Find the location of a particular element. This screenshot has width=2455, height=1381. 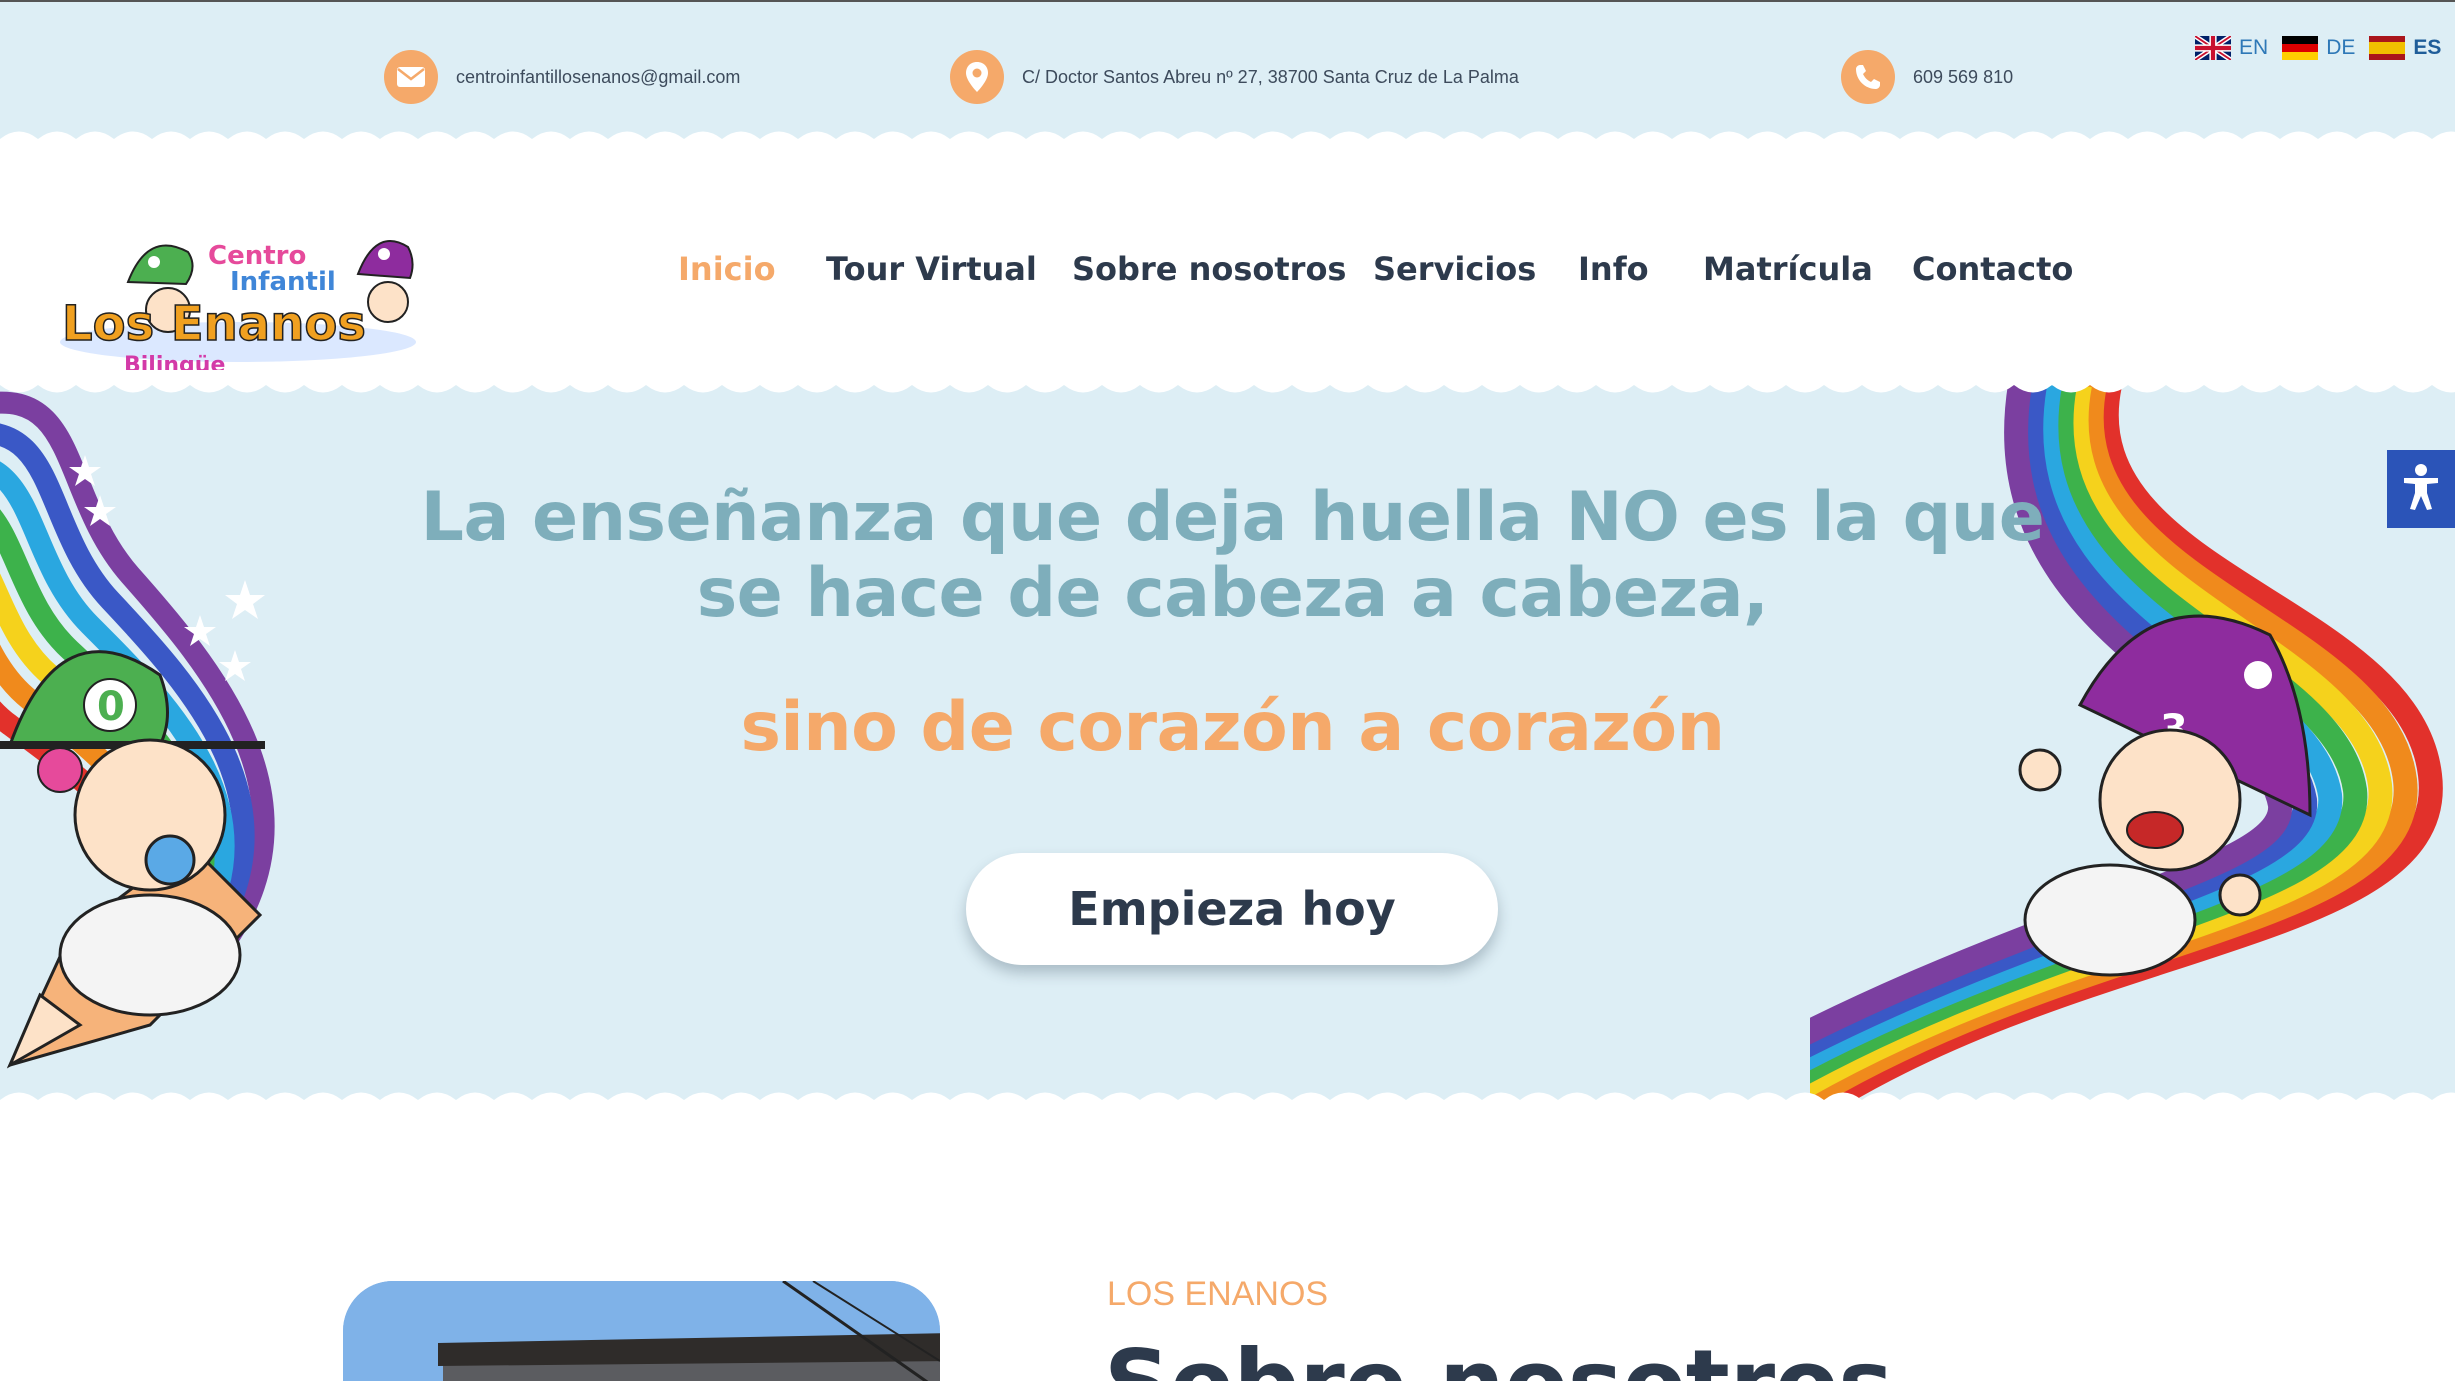

email-link: centroinfantillosenanos@gmail.com is located at coordinates (598, 77).